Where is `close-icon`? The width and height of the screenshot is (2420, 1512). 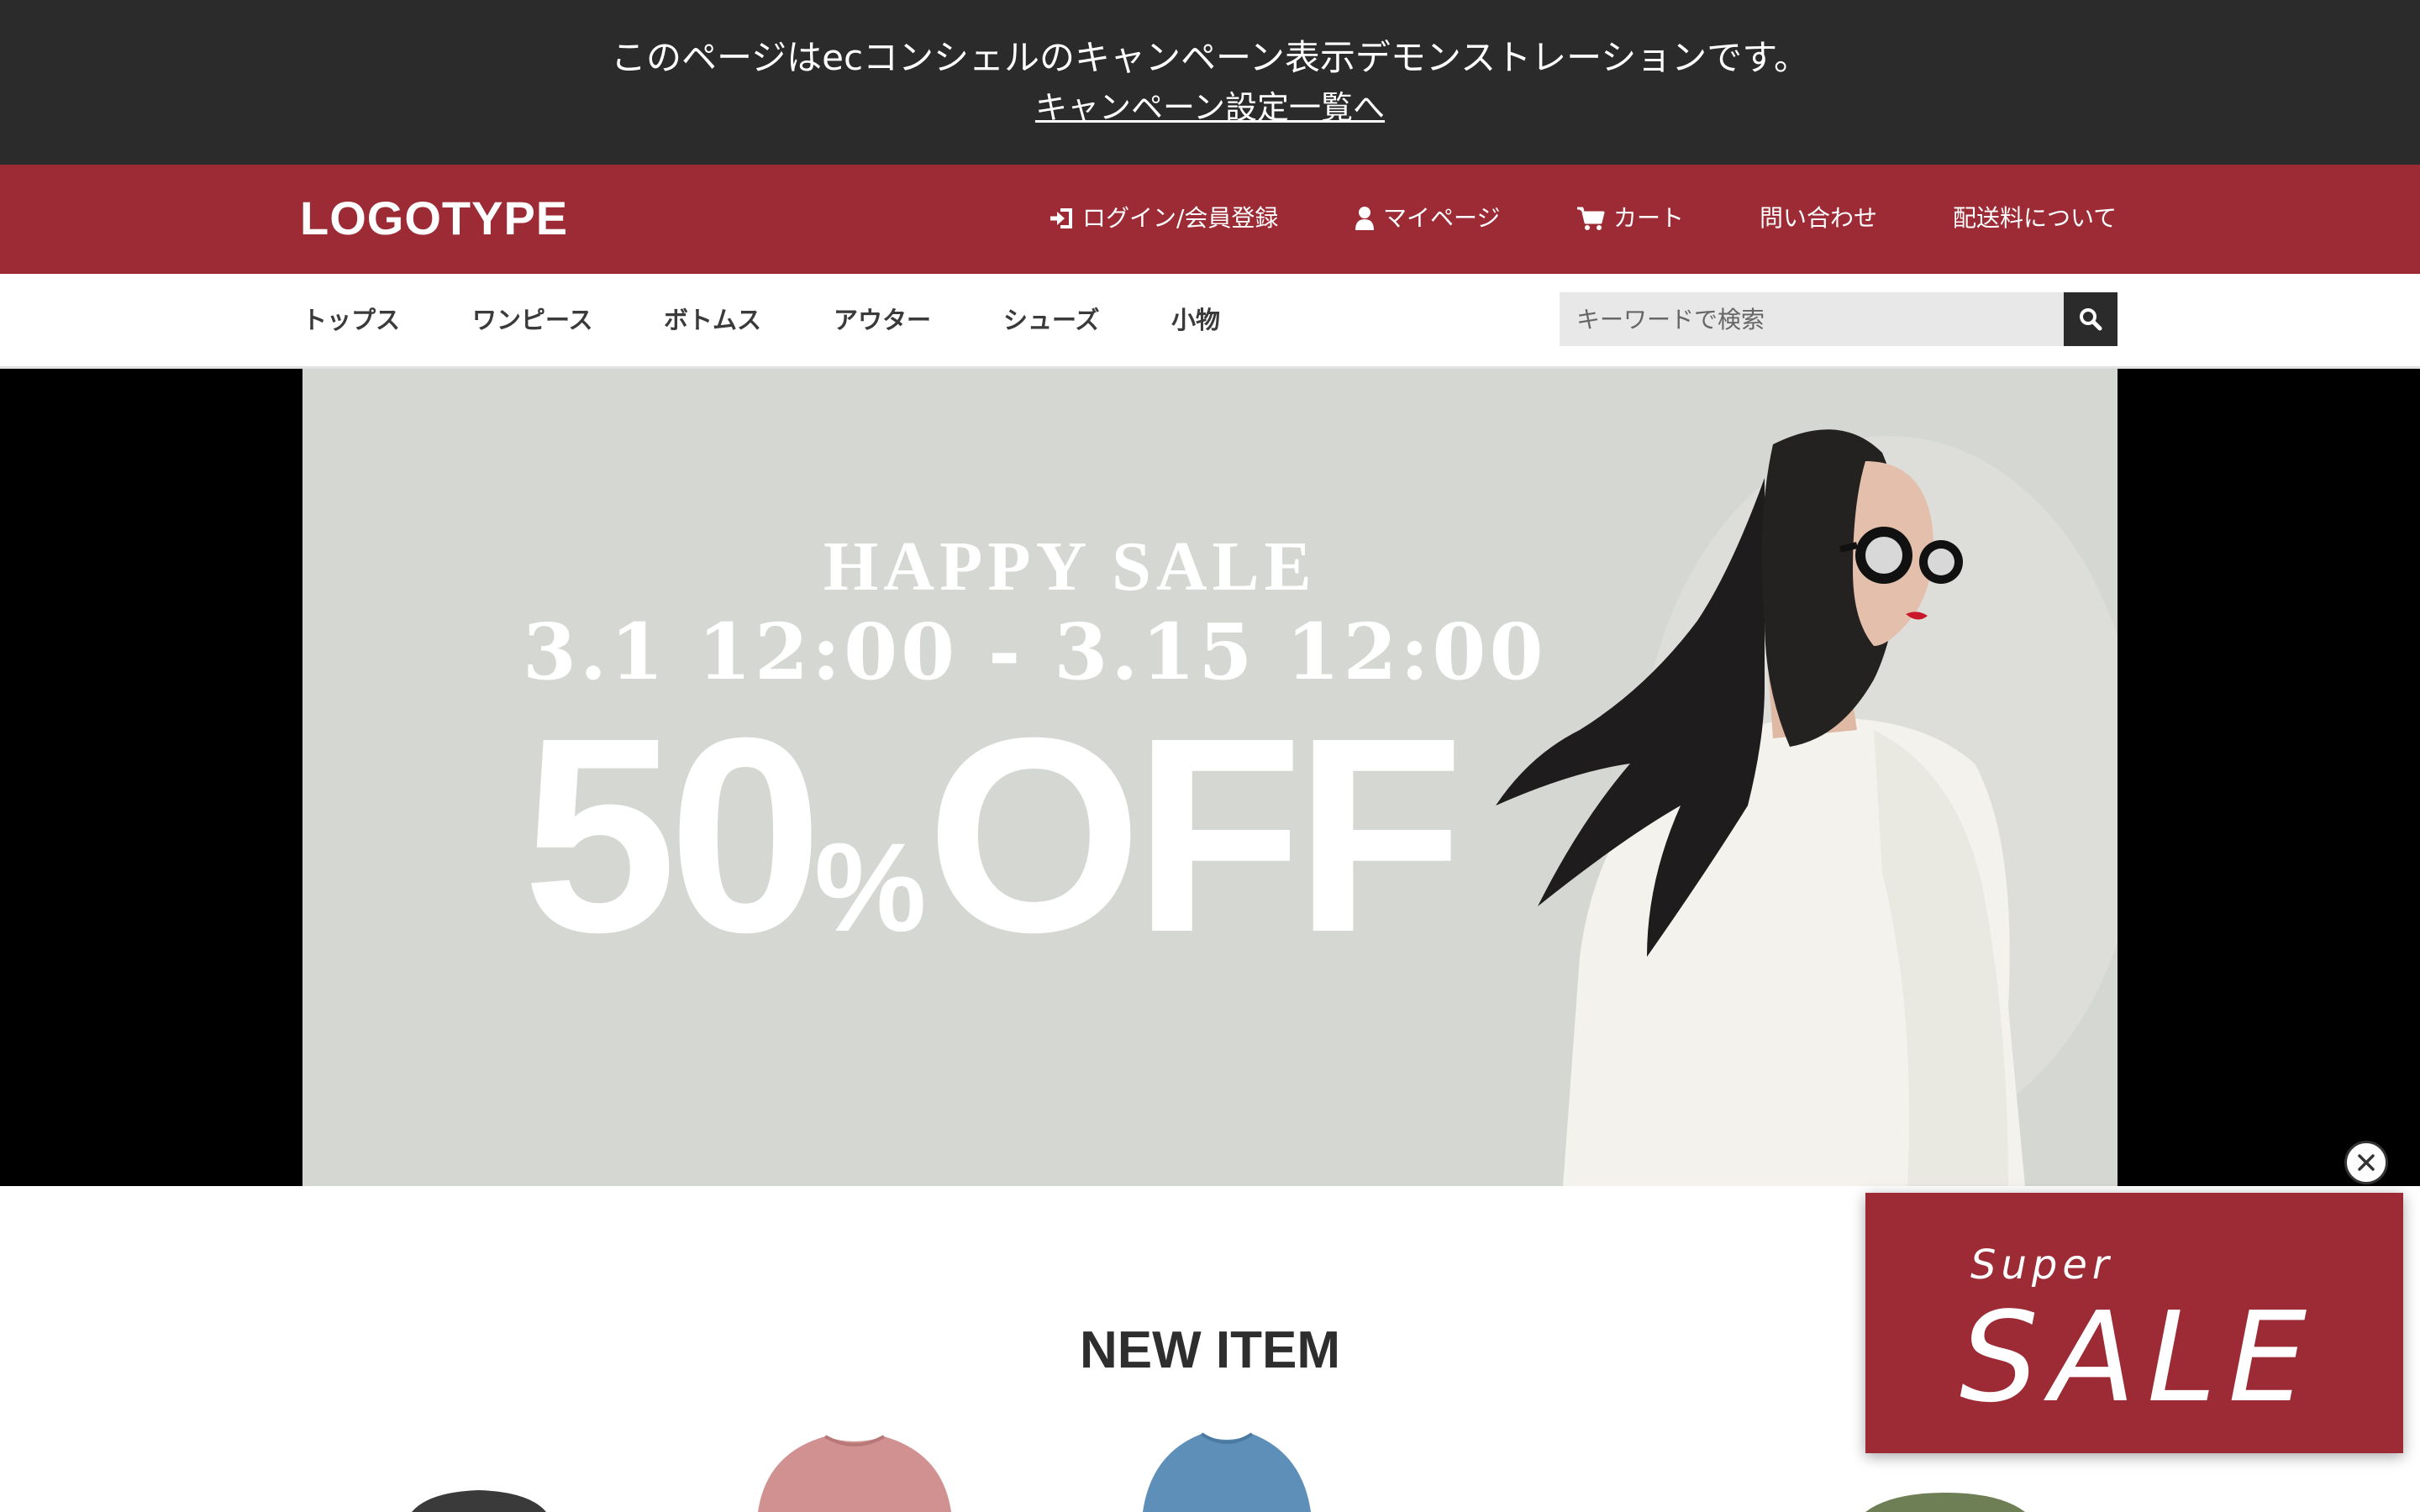
close-icon is located at coordinates (2366, 1162).